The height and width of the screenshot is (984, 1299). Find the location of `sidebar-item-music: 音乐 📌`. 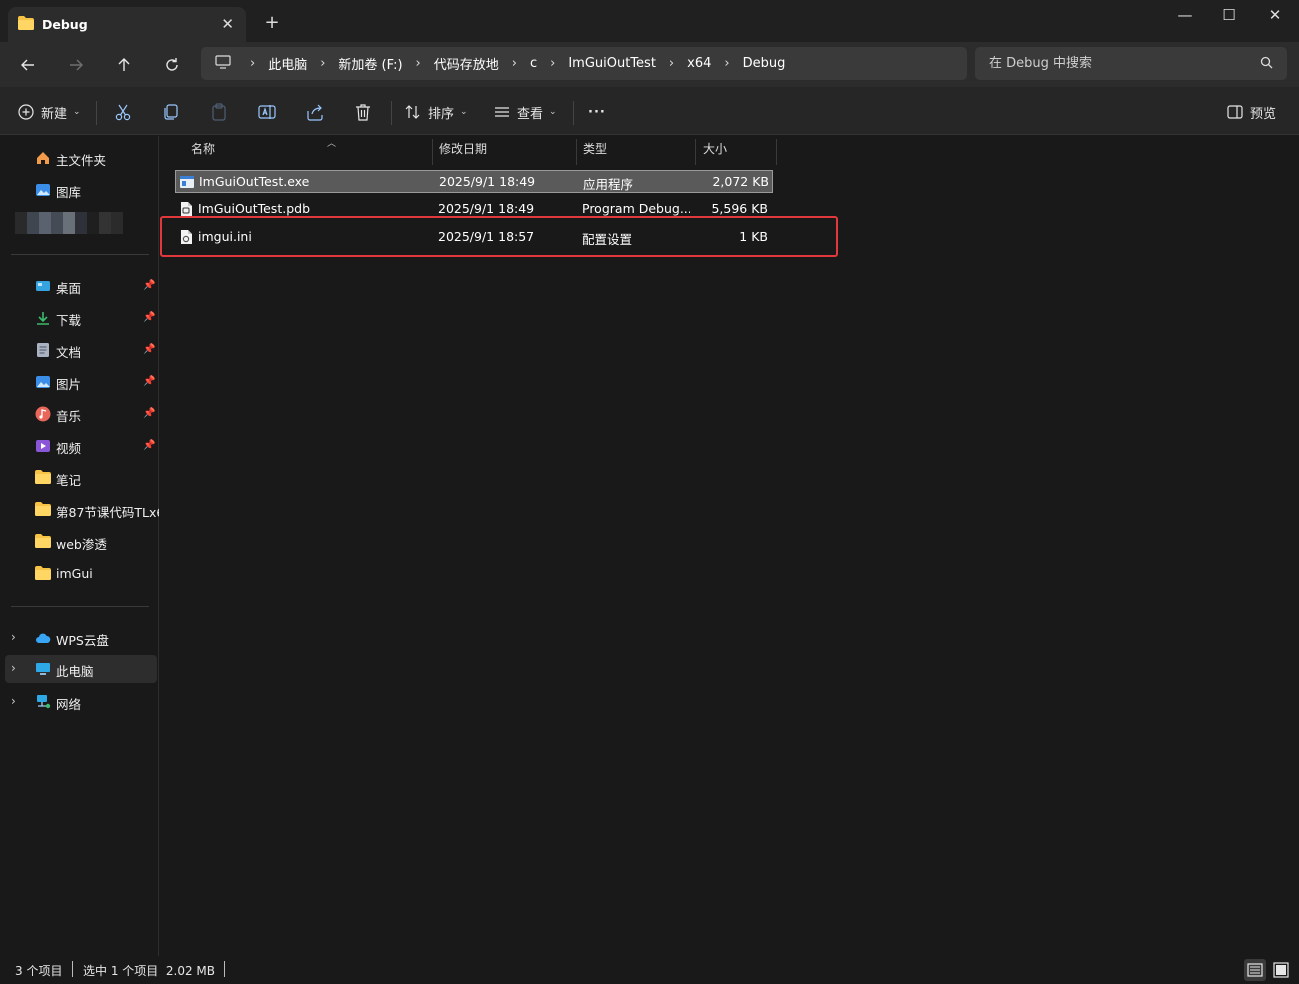

sidebar-item-music: 音乐 📌 is located at coordinates (79, 414).